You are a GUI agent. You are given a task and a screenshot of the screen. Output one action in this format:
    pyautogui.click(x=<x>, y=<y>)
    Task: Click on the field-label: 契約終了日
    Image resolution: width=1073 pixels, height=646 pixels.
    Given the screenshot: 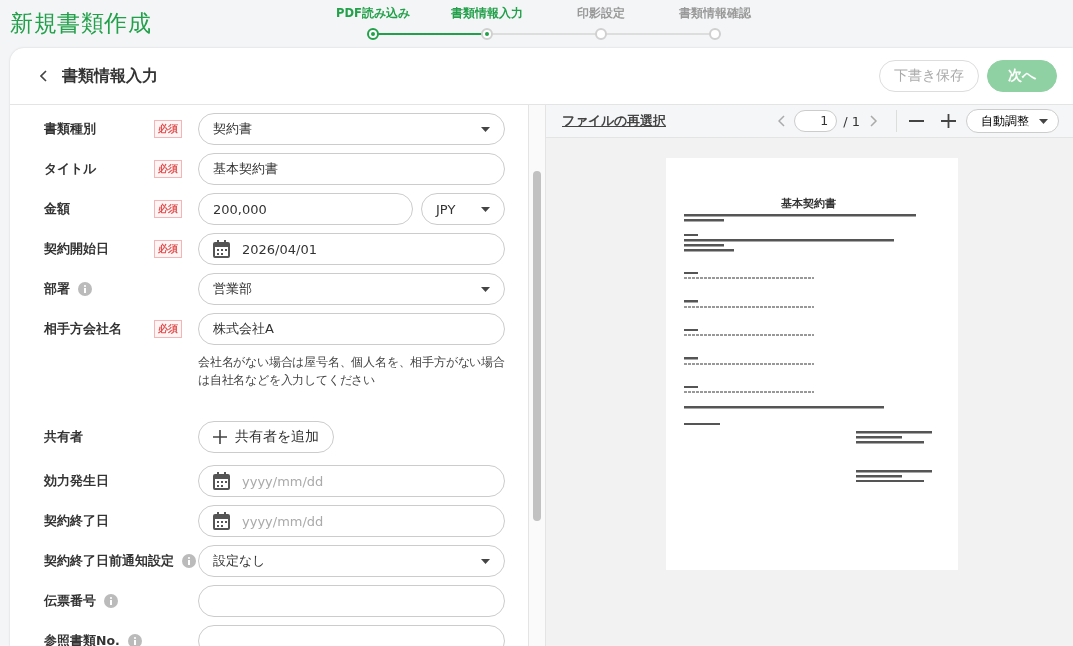 What is the action you would take?
    pyautogui.click(x=76, y=521)
    